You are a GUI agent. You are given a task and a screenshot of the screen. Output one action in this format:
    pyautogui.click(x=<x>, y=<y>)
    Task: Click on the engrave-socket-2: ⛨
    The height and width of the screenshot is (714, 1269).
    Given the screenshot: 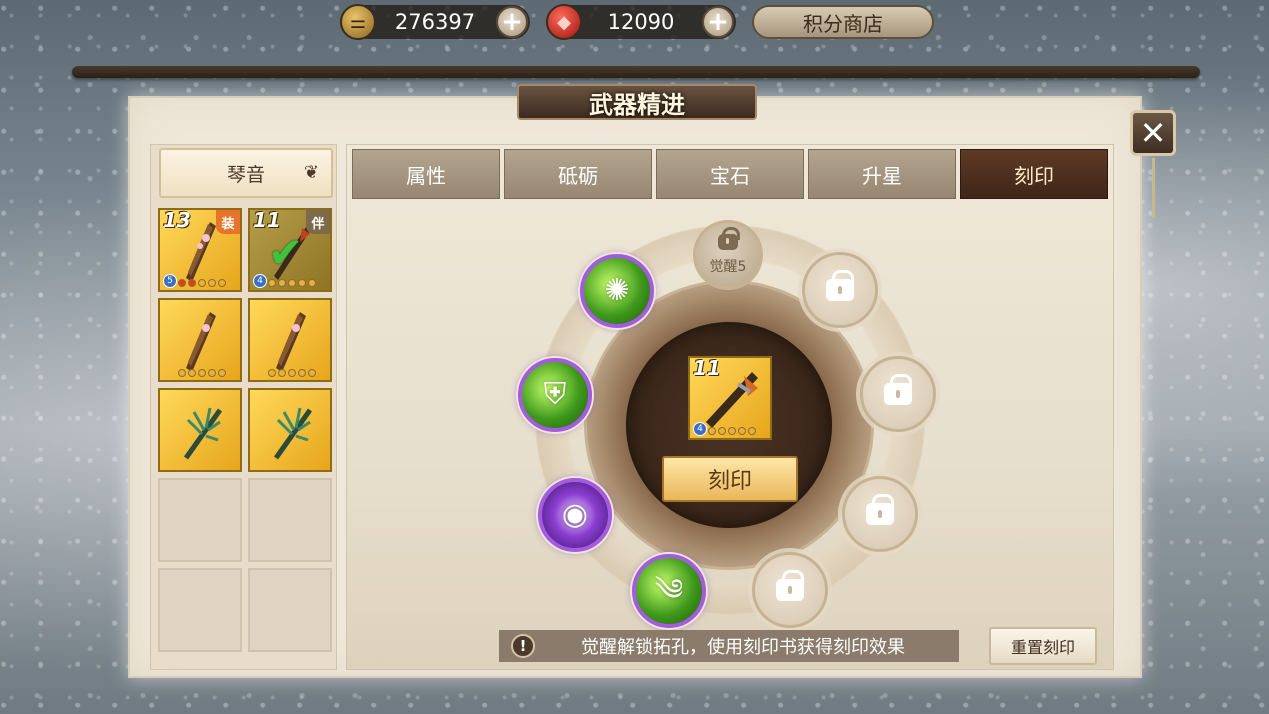 What is the action you would take?
    pyautogui.click(x=555, y=395)
    